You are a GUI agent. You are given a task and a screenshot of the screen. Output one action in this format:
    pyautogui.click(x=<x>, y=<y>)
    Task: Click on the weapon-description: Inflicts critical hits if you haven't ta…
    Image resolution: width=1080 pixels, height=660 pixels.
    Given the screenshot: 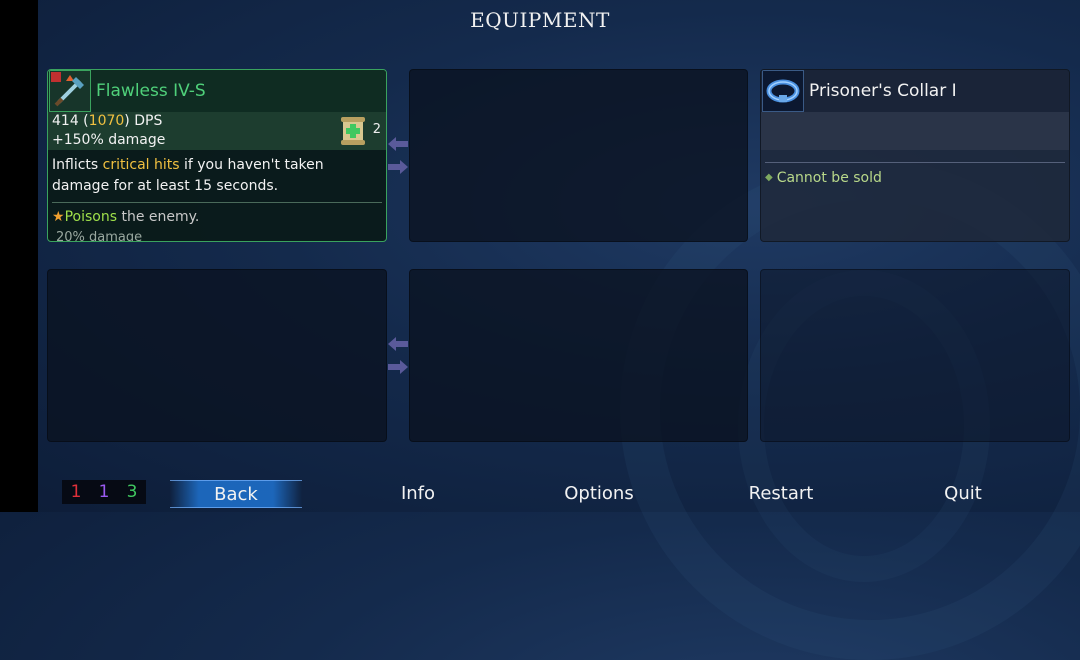 What is the action you would take?
    pyautogui.click(x=217, y=173)
    